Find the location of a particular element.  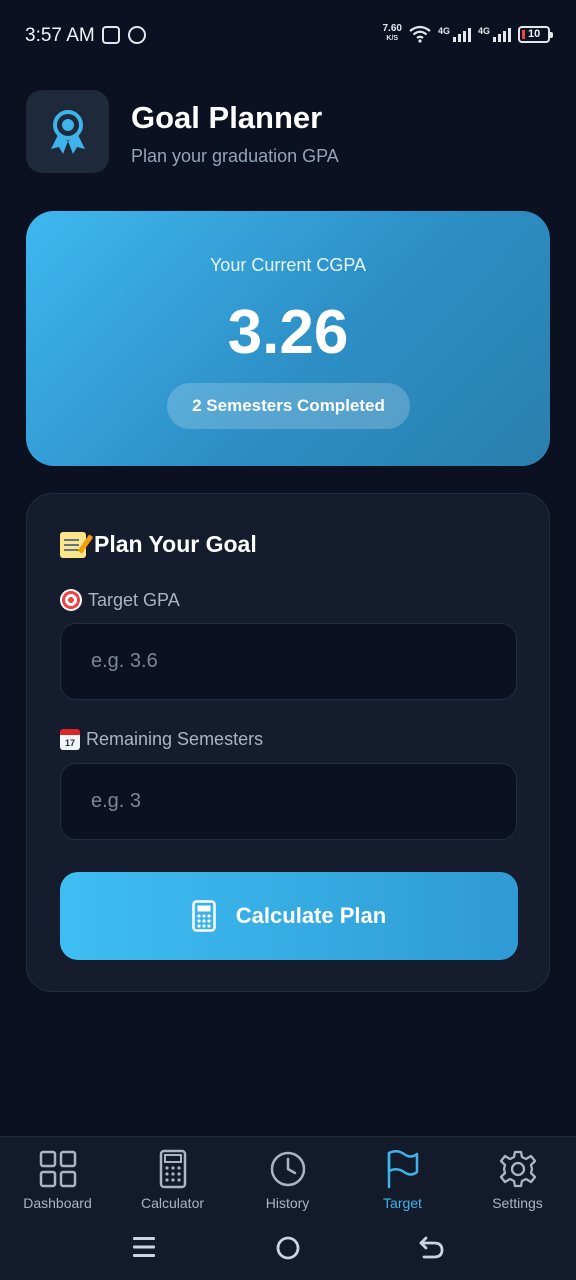

semesters-badge: 2 Semesters Completed is located at coordinates (288, 406).